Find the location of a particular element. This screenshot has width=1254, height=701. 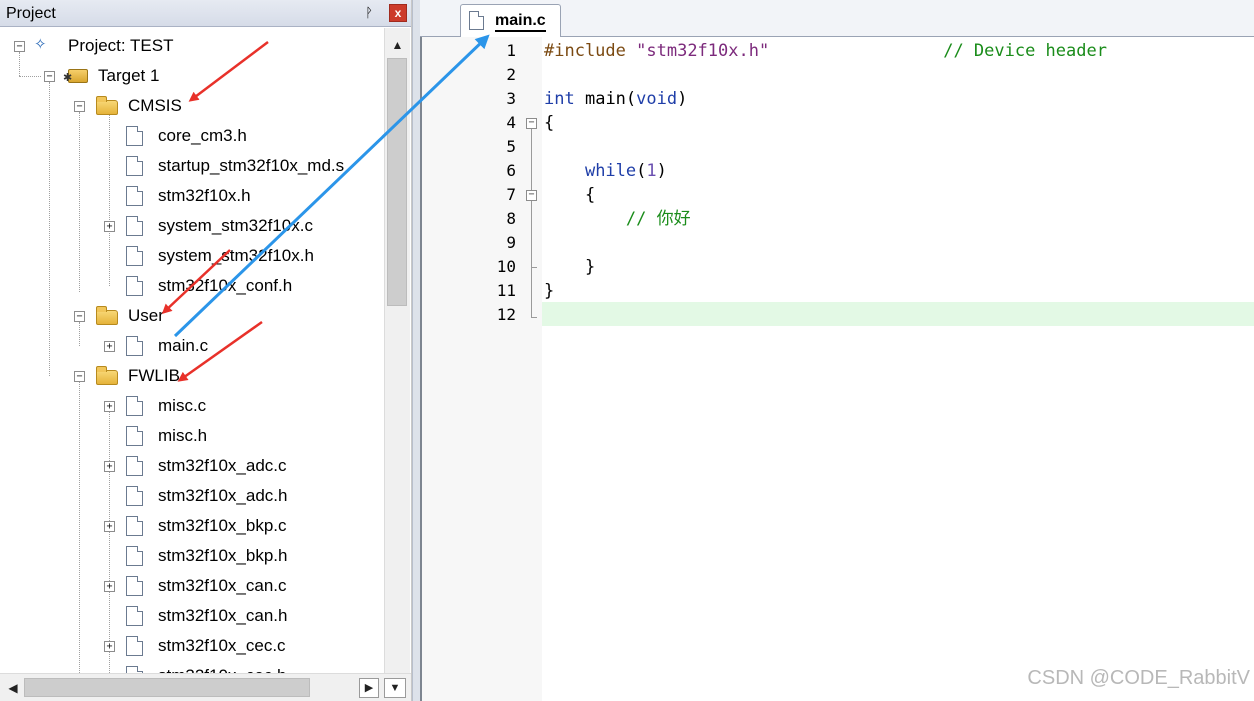

tree-item-project: − ✧ Project: TEST is located at coordinates (192, 46).